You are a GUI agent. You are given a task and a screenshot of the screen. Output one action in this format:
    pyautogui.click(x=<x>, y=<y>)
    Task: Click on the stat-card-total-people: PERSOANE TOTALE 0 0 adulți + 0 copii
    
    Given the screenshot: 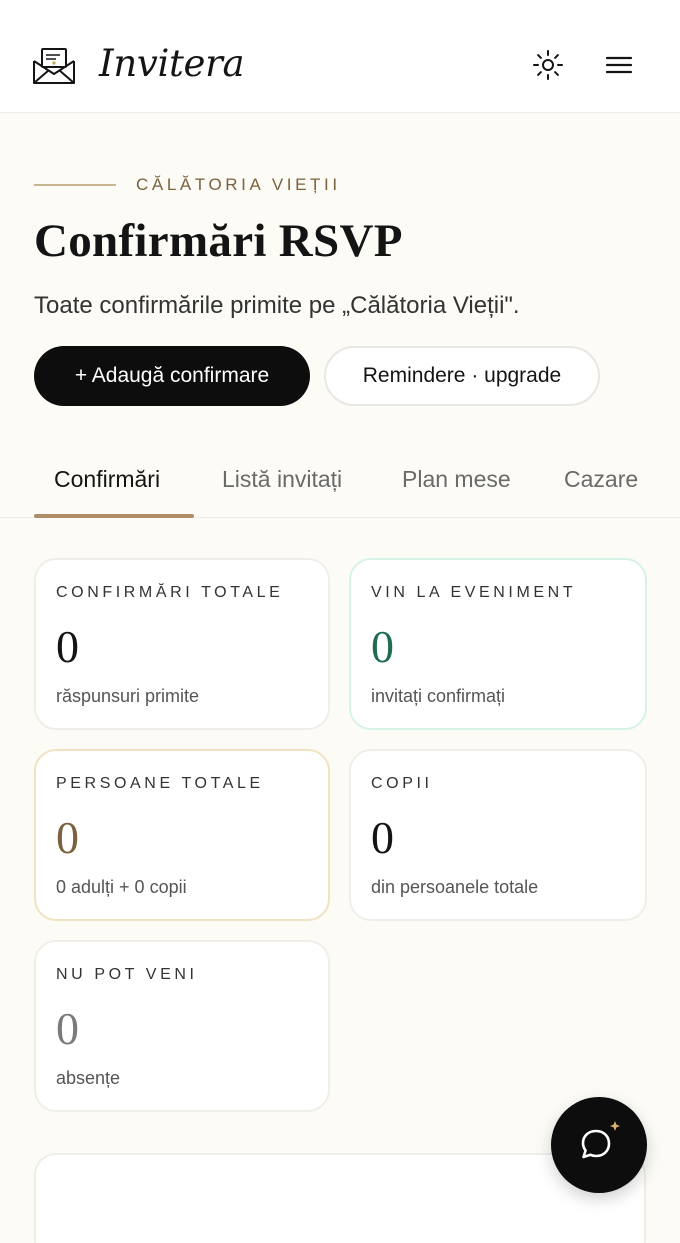 What is the action you would take?
    pyautogui.click(x=182, y=835)
    